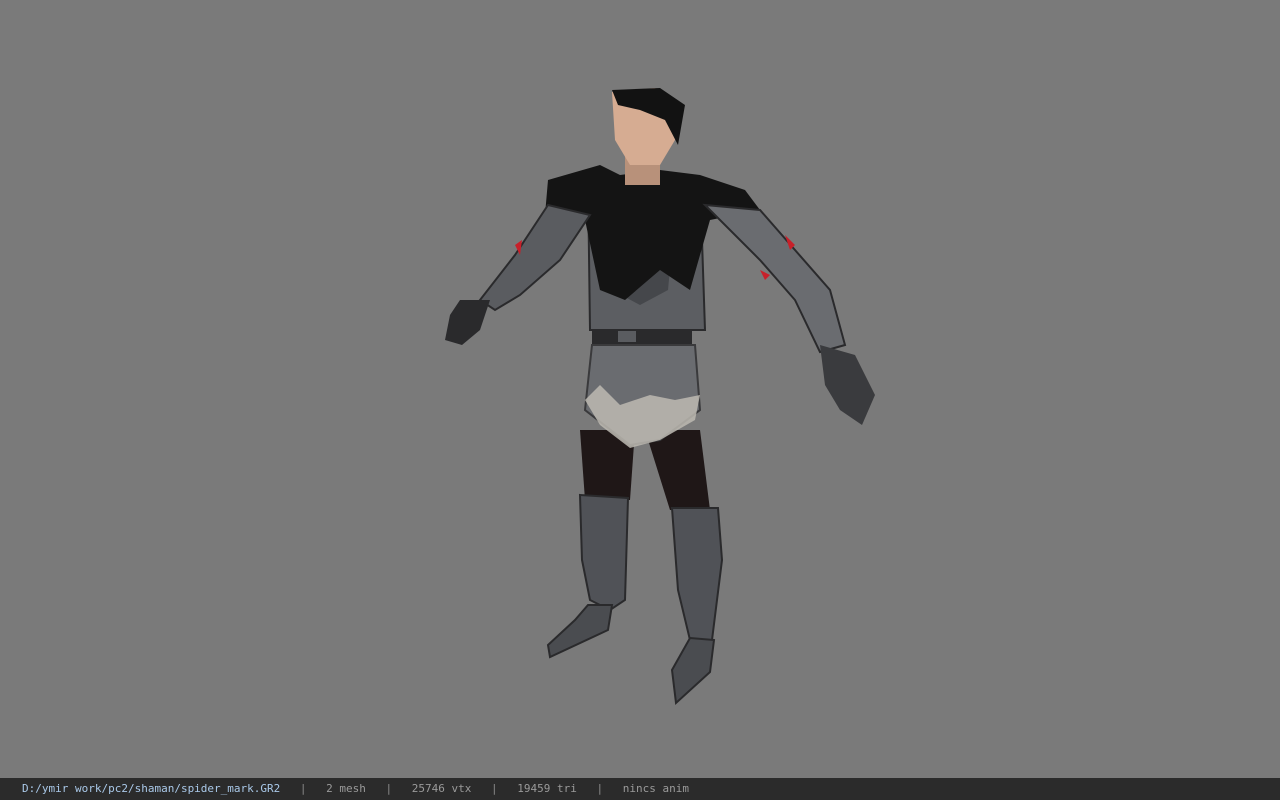 The height and width of the screenshot is (800, 1280). What do you see at coordinates (765, 275) in the screenshot?
I see `arm-spike` at bounding box center [765, 275].